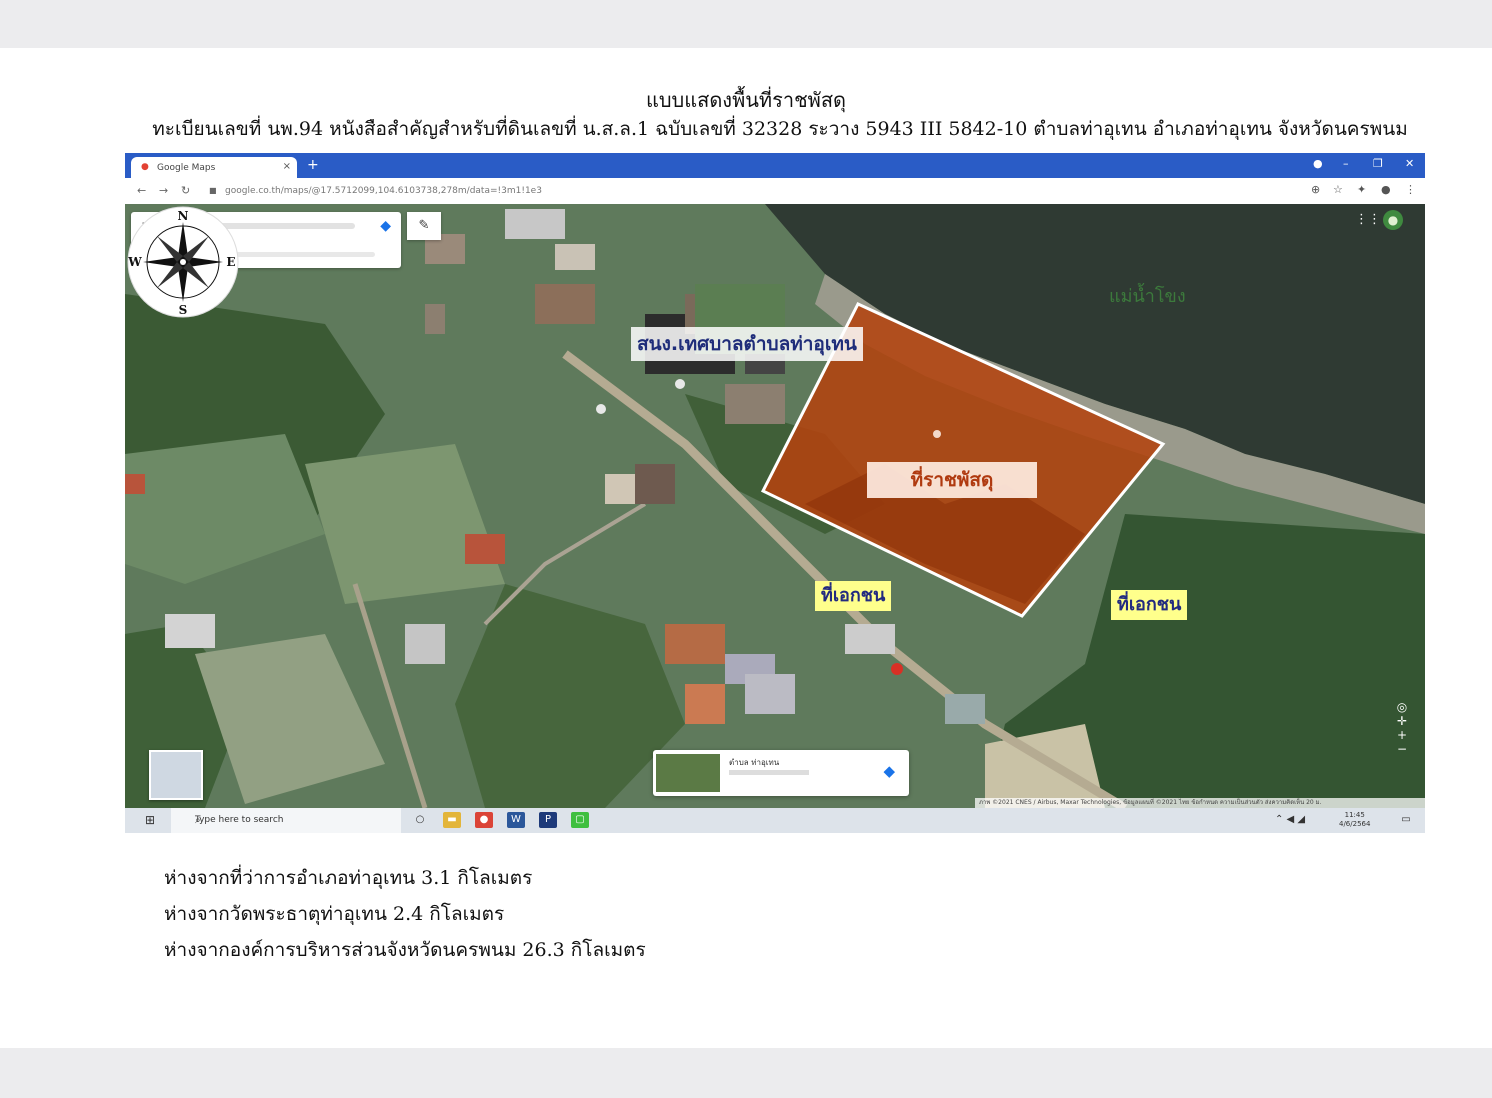 The image size is (1492, 1098). What do you see at coordinates (1402, 748) in the screenshot?
I see `zoom-controls: ◎ ✛ + −` at bounding box center [1402, 748].